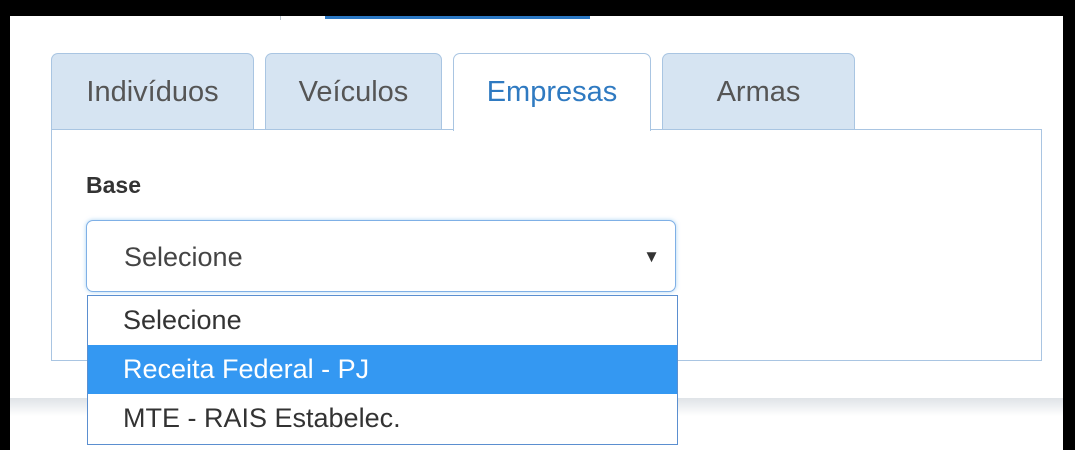 Image resolution: width=1075 pixels, height=450 pixels. What do you see at coordinates (758, 91) in the screenshot?
I see `tab-armas: Armas` at bounding box center [758, 91].